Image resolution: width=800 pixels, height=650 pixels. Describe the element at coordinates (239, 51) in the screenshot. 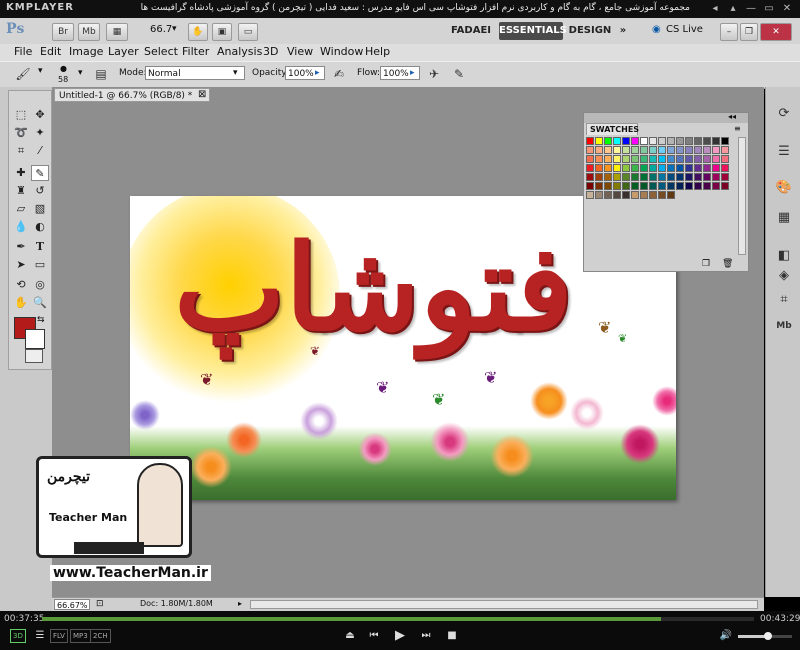

I see `menu-analysis: Analysis` at that location.